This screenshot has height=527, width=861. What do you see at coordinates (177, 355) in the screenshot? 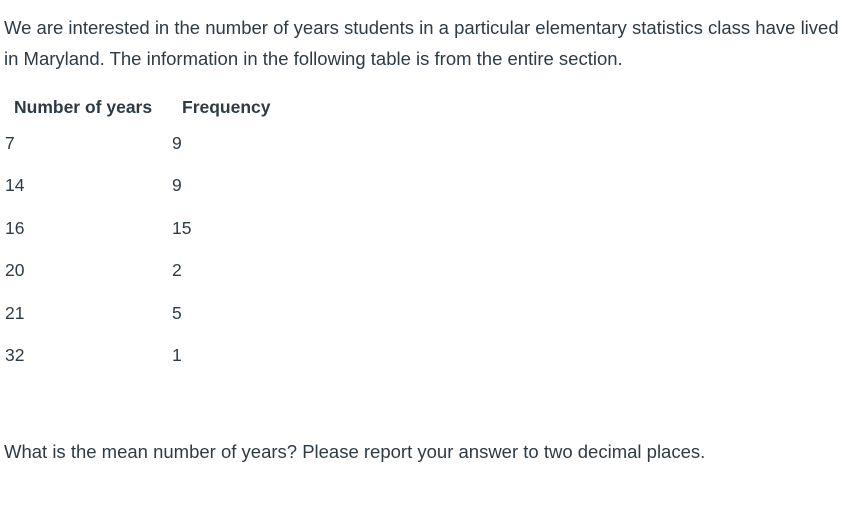
I see `frequency-cell: 1` at bounding box center [177, 355].